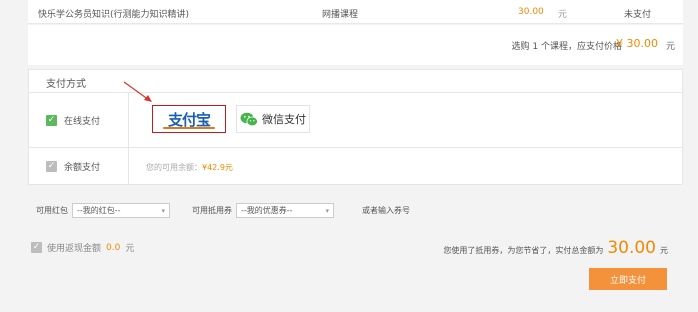 The image size is (698, 312). I want to click on total-payment: 您使用了抵用券，为您节省了，实付总金额为 30.00 元, so click(555, 248).